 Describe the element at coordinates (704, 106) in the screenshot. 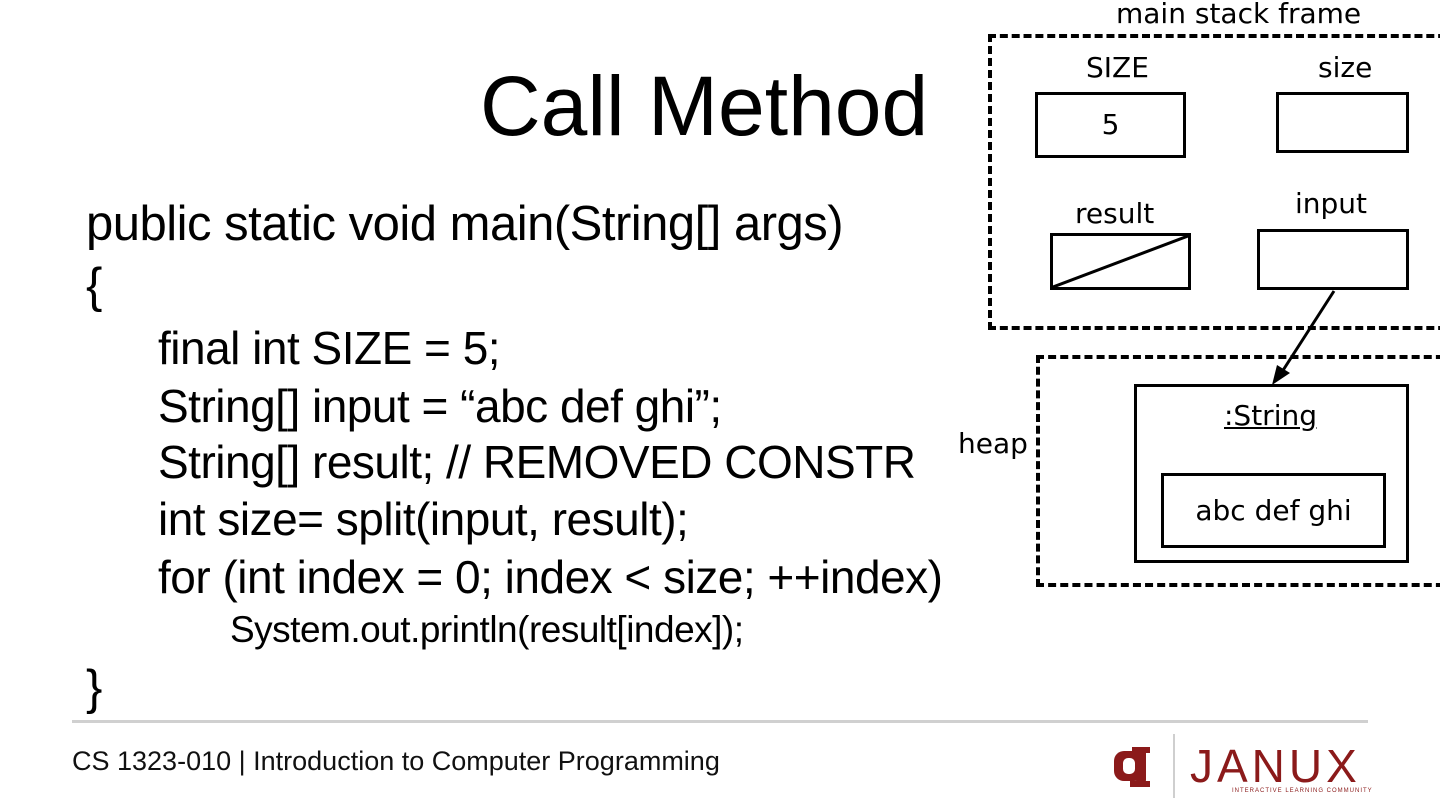

I see `slide-title: Call Method` at that location.